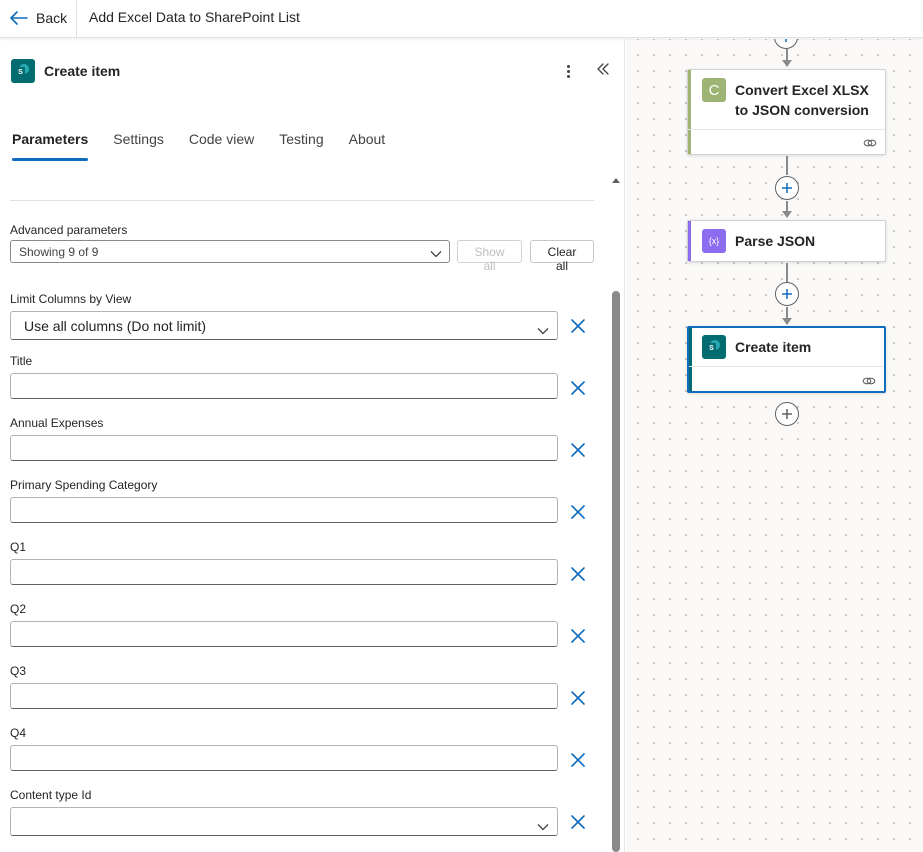  What do you see at coordinates (284, 696) in the screenshot?
I see `q3-field` at bounding box center [284, 696].